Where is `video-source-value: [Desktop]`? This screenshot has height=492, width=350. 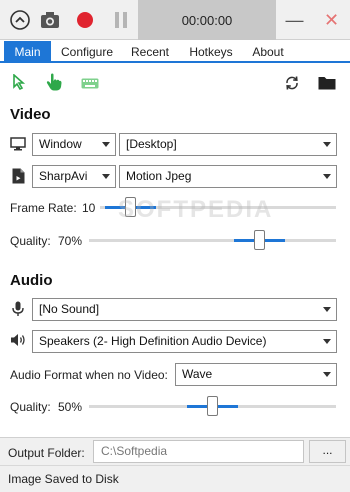
video-source-value: [Desktop] is located at coordinates (151, 144).